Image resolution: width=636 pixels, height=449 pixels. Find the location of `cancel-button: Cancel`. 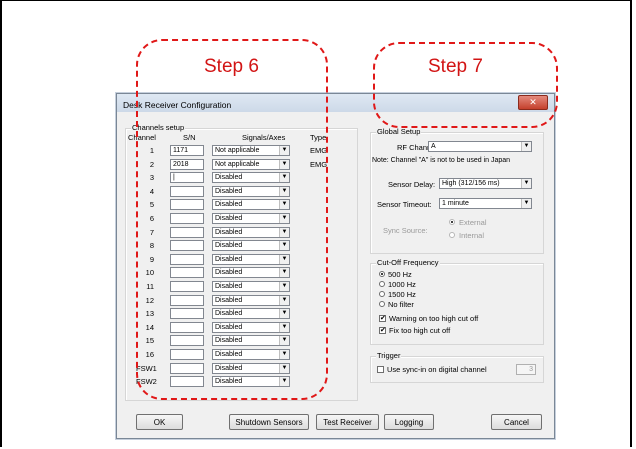

cancel-button: Cancel is located at coordinates (516, 422).